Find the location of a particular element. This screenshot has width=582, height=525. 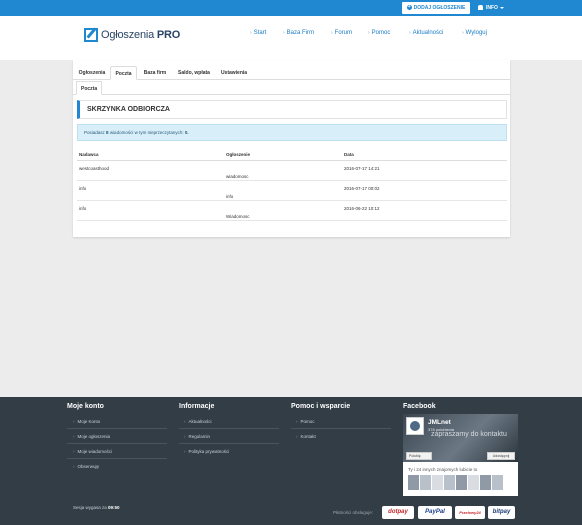

facebook-friend-avatars is located at coordinates (455, 482).